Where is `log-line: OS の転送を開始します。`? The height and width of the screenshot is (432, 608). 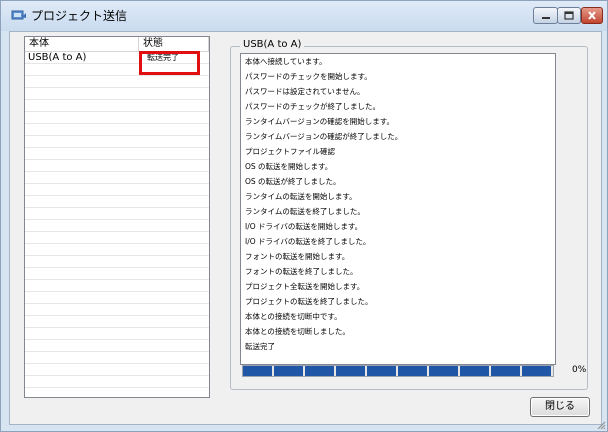 log-line: OS の転送を開始します。 is located at coordinates (289, 166).